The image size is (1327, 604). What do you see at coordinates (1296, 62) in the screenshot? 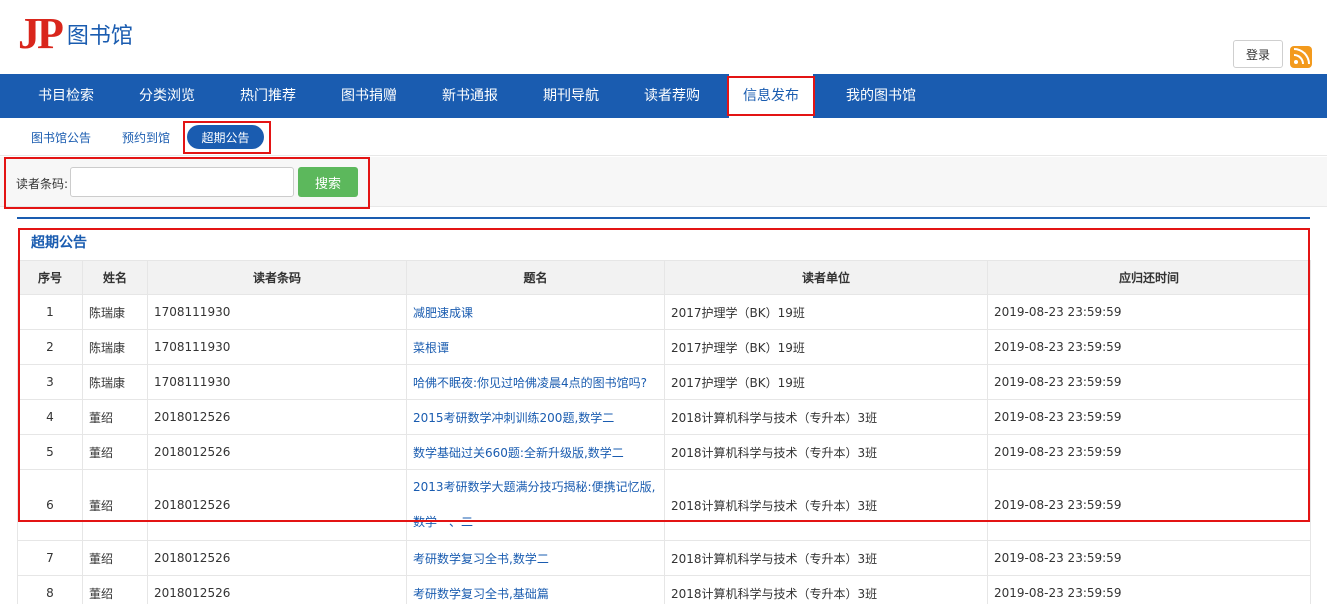
I see `rss-dot` at bounding box center [1296, 62].